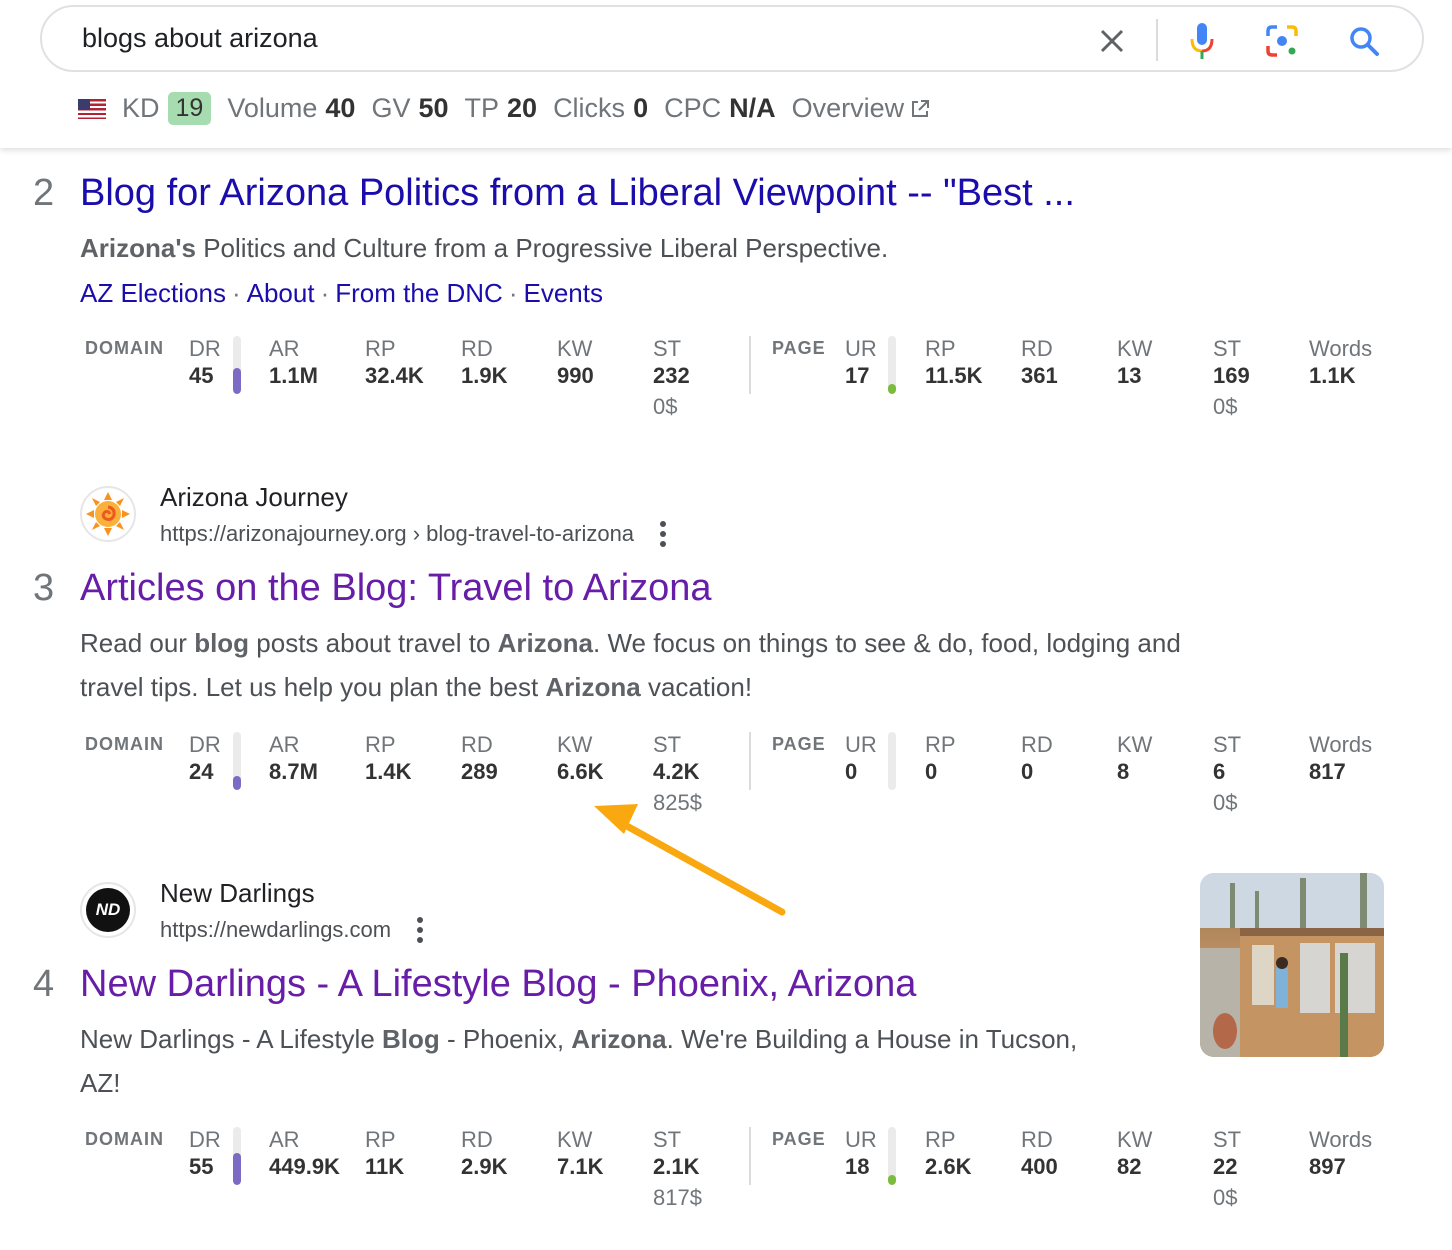 The width and height of the screenshot is (1452, 1250). I want to click on page-ur-metric: UR 17, so click(861, 363).